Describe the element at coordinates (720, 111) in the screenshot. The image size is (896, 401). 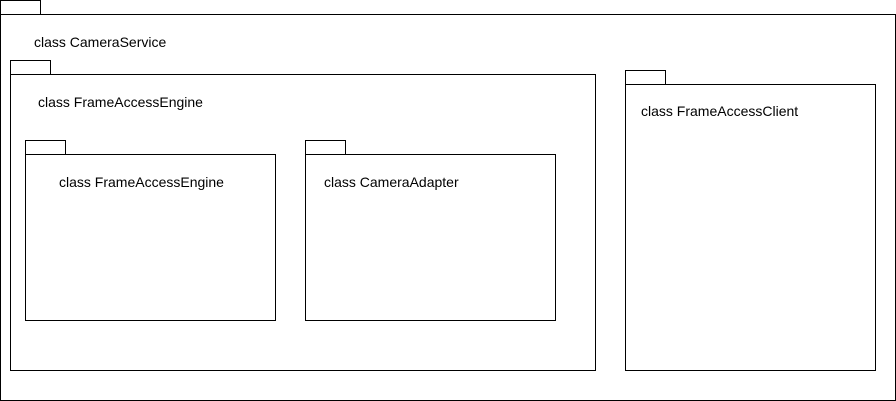
I see `package-label-frame-access-client: class FrameAccessClient` at that location.